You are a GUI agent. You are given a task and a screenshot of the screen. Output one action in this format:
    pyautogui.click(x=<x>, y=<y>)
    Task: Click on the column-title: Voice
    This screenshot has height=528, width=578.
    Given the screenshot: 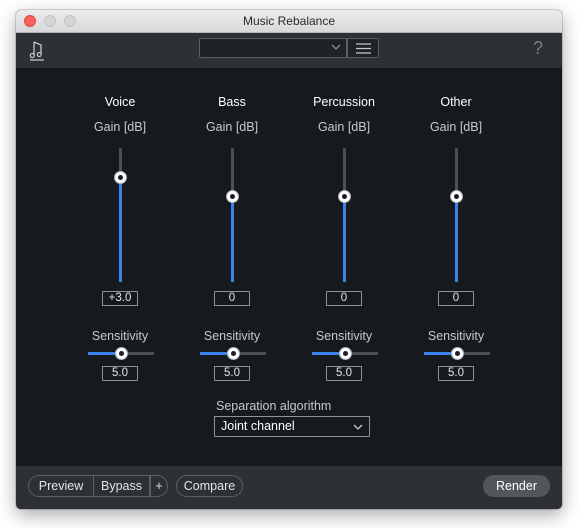 What is the action you would take?
    pyautogui.click(x=120, y=102)
    